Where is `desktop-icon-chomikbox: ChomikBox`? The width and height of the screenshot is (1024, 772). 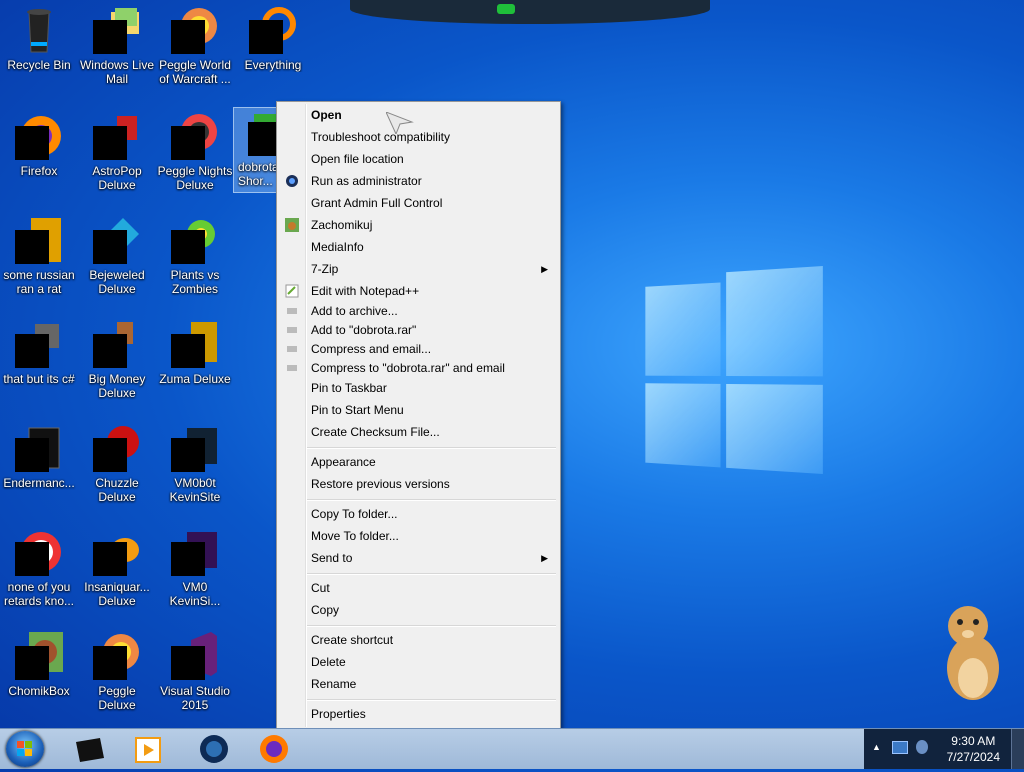
desktop-icon-chomikbox: ChomikBox is located at coordinates (39, 665).